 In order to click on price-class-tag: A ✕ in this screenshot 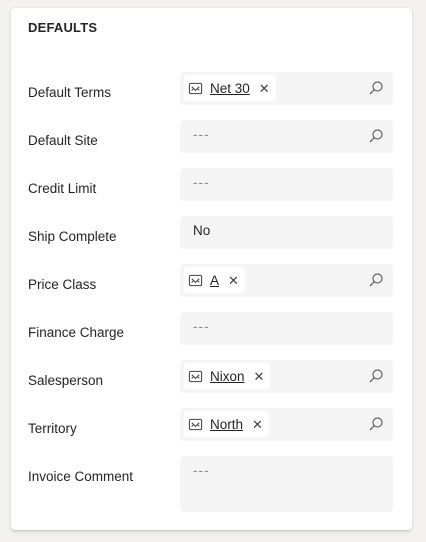, I will do `click(214, 280)`.